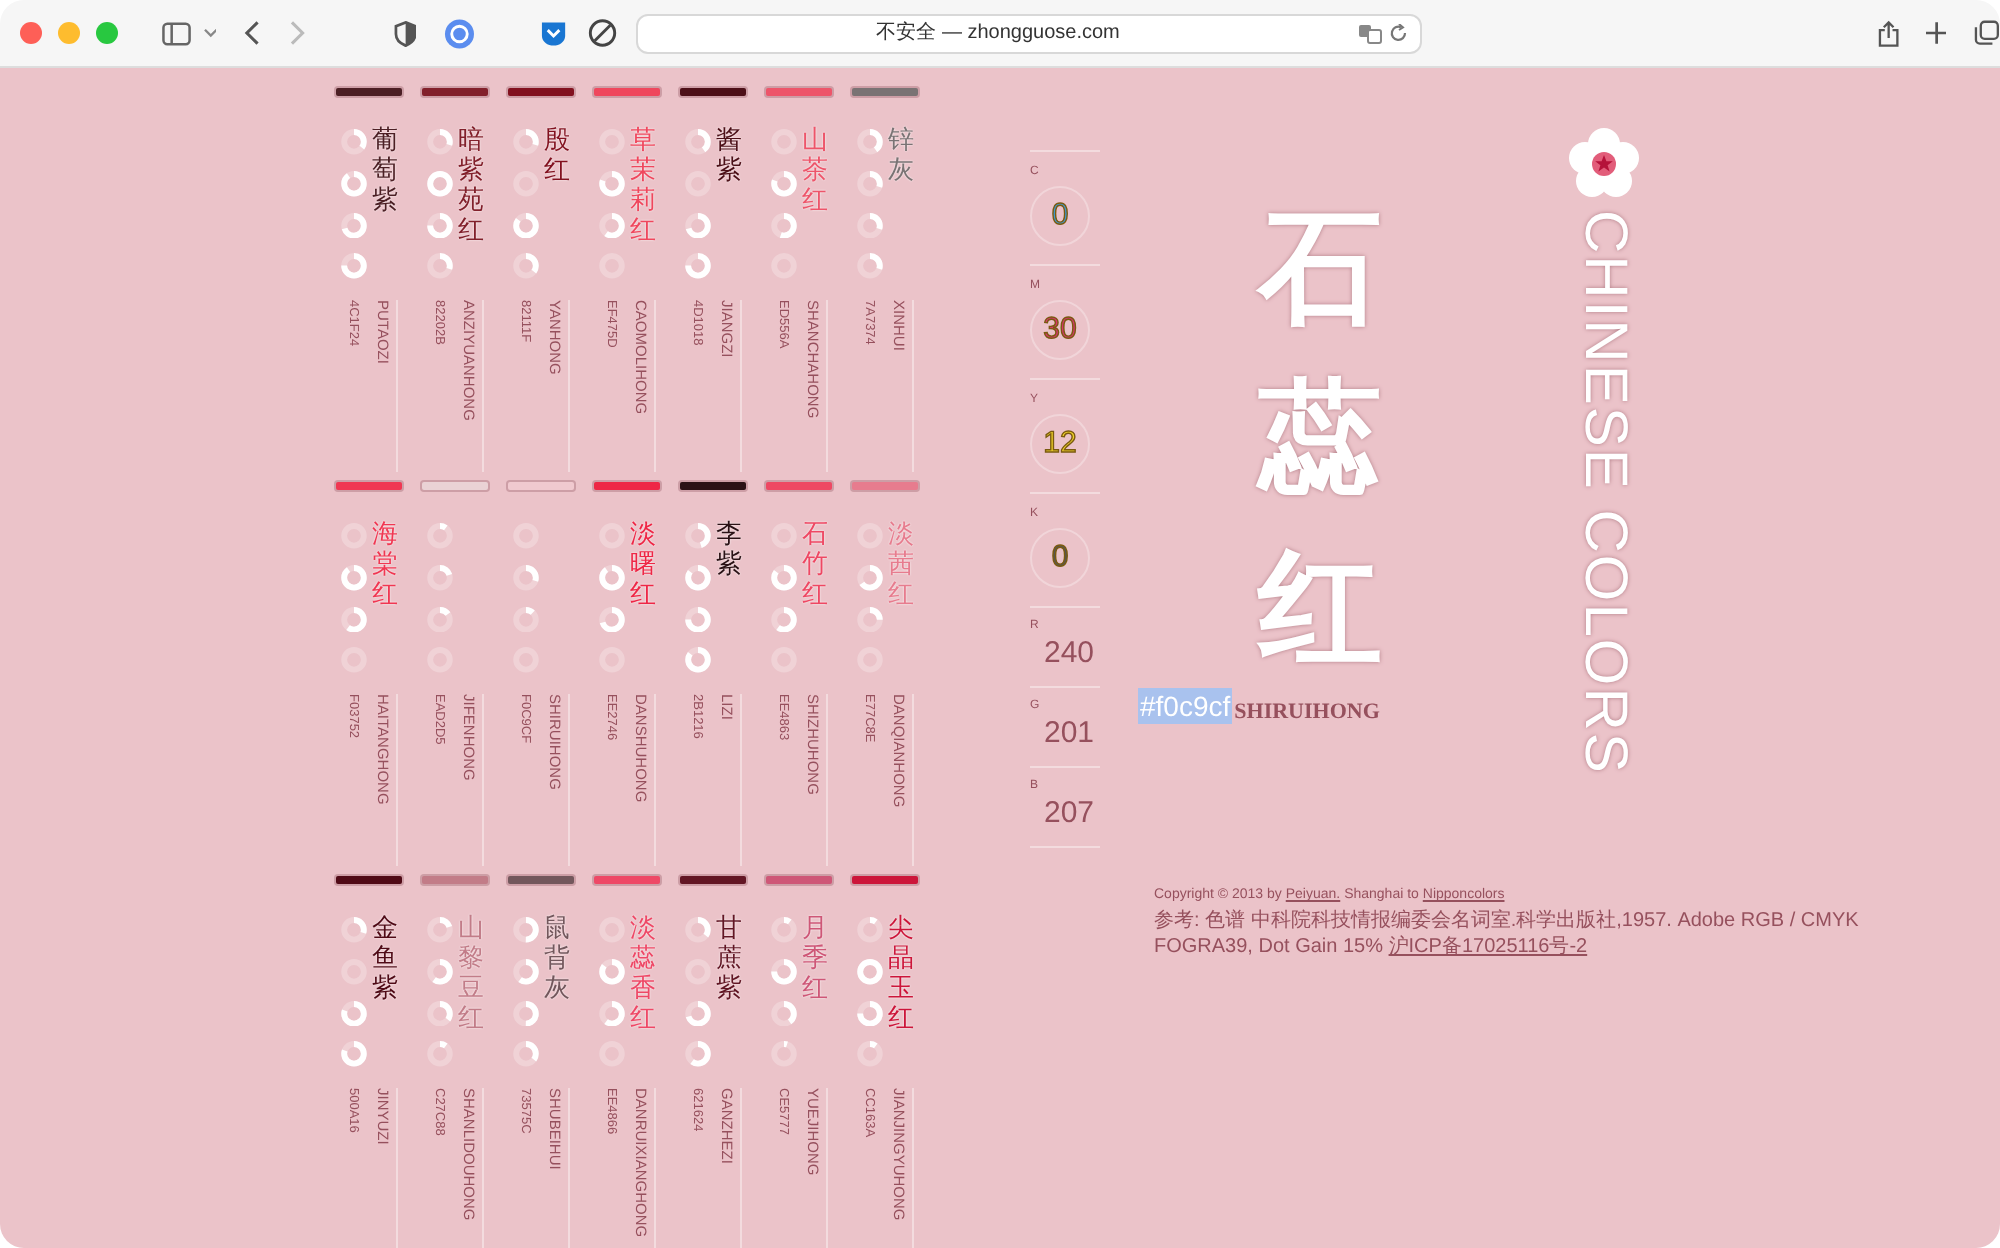  Describe the element at coordinates (252, 33) in the screenshot. I see `back-icon` at that location.